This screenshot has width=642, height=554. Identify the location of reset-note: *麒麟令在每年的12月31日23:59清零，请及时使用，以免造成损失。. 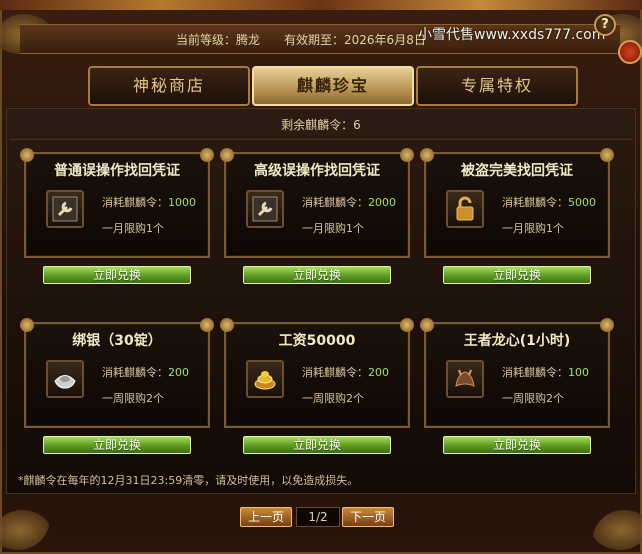
(188, 480).